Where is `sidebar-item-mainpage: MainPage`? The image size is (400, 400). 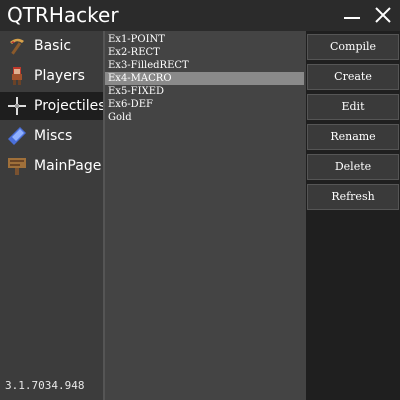 sidebar-item-mainpage: MainPage is located at coordinates (51, 166).